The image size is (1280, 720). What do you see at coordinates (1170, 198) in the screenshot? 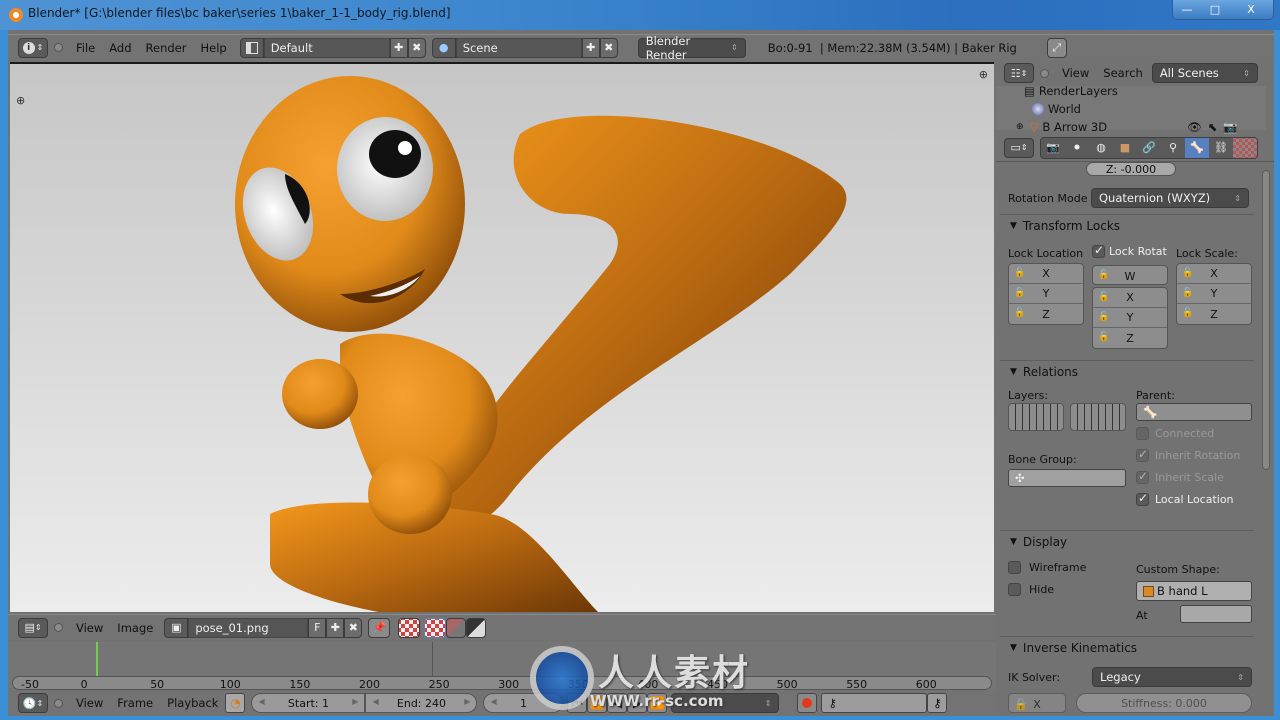
I see `rotation-mode-dropdown: Quaternion (WXYZ) ⇕` at bounding box center [1170, 198].